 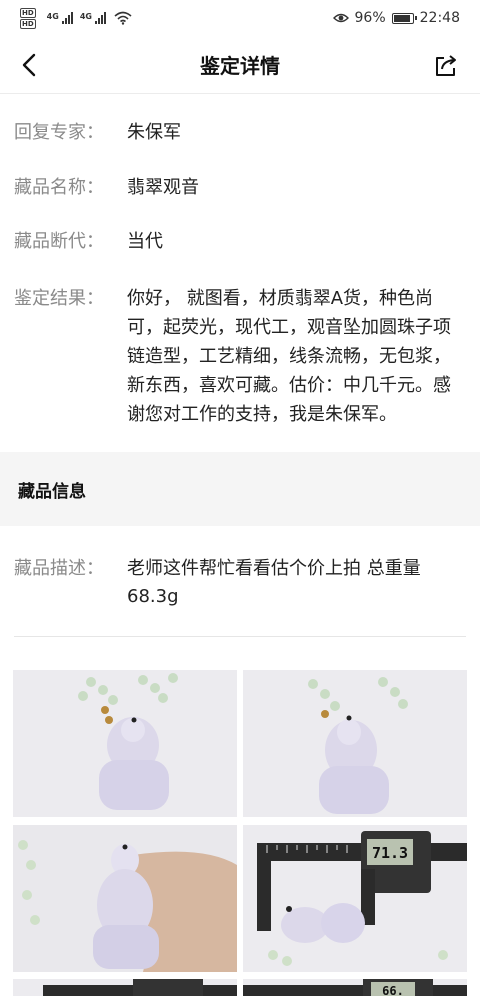 I want to click on detail-row-description: 藏品描述： 老师这件帮忙看看估个价上拍 总重量68.3g, so click(x=239, y=583).